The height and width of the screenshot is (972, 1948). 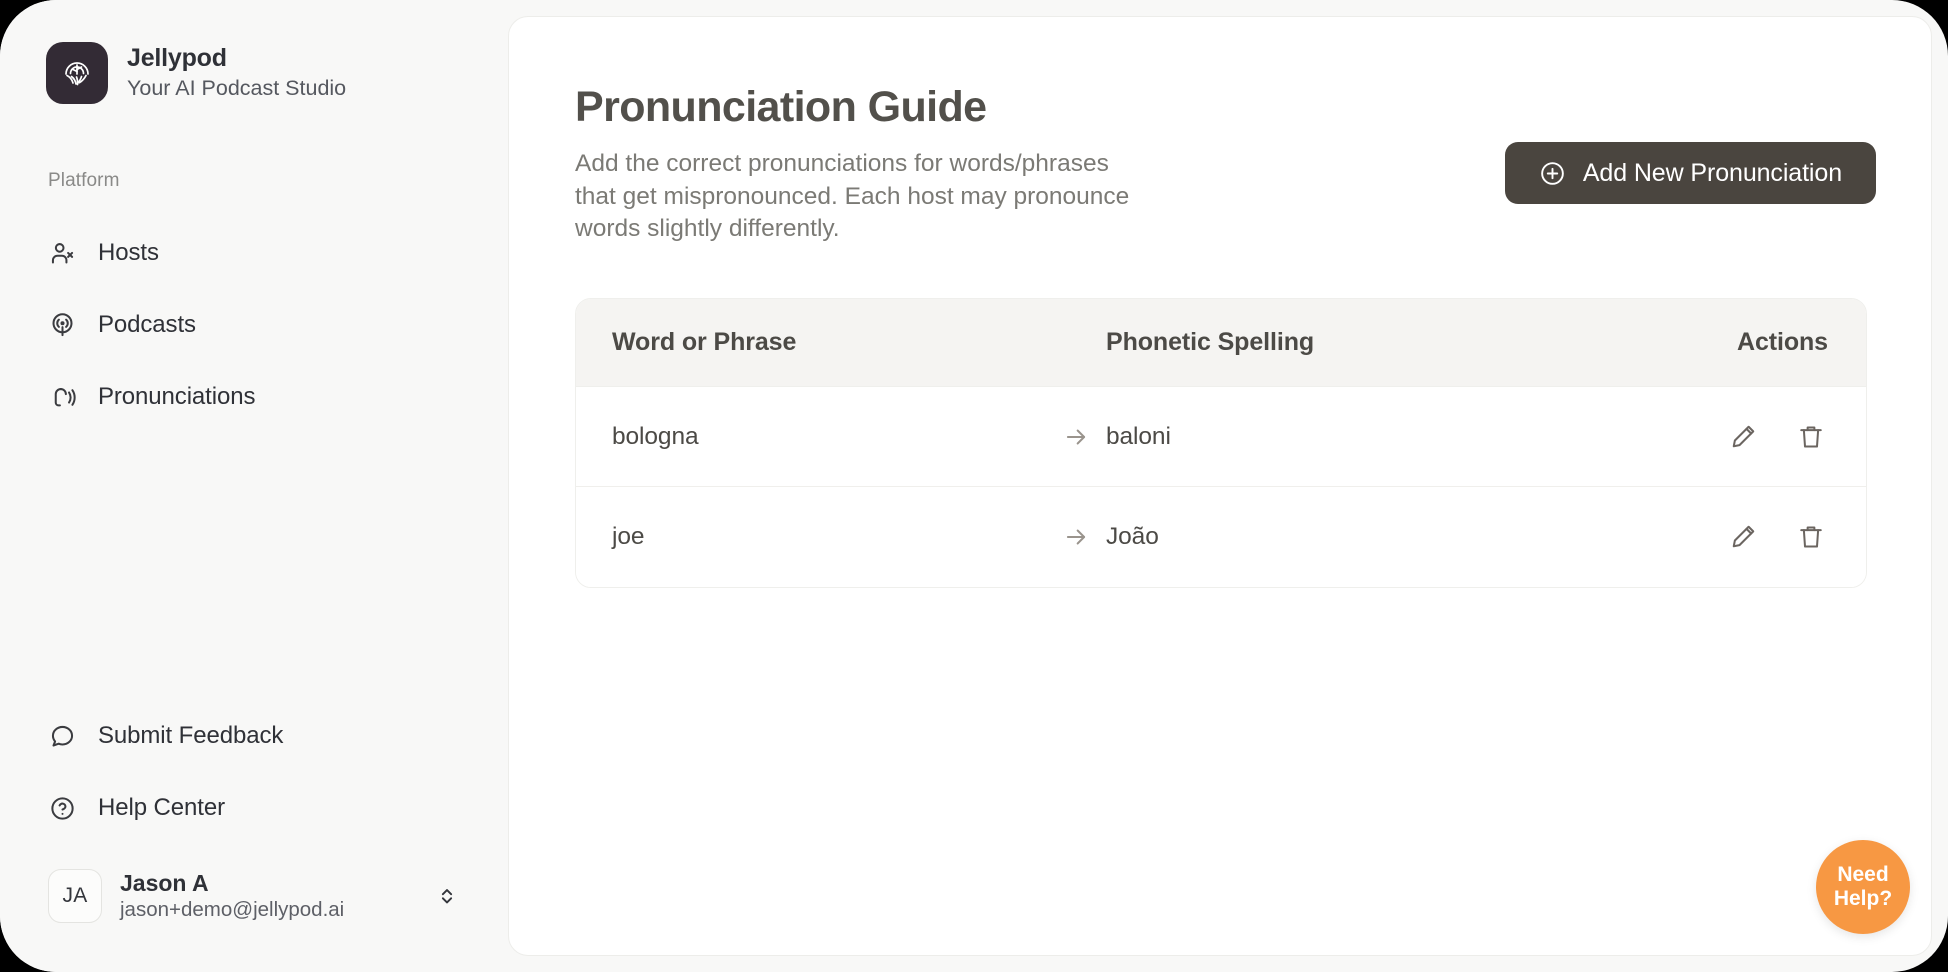 I want to click on user-profile-card: JA Jason A jason+demo@jellypod.ai, so click(x=254, y=896).